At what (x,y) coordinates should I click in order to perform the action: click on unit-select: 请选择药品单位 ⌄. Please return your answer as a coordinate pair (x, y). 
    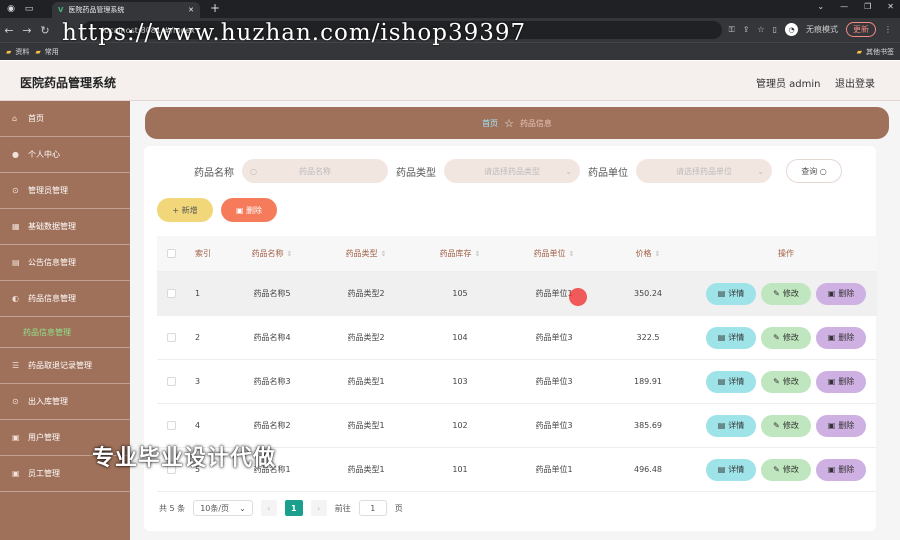
    Looking at the image, I should click on (704, 171).